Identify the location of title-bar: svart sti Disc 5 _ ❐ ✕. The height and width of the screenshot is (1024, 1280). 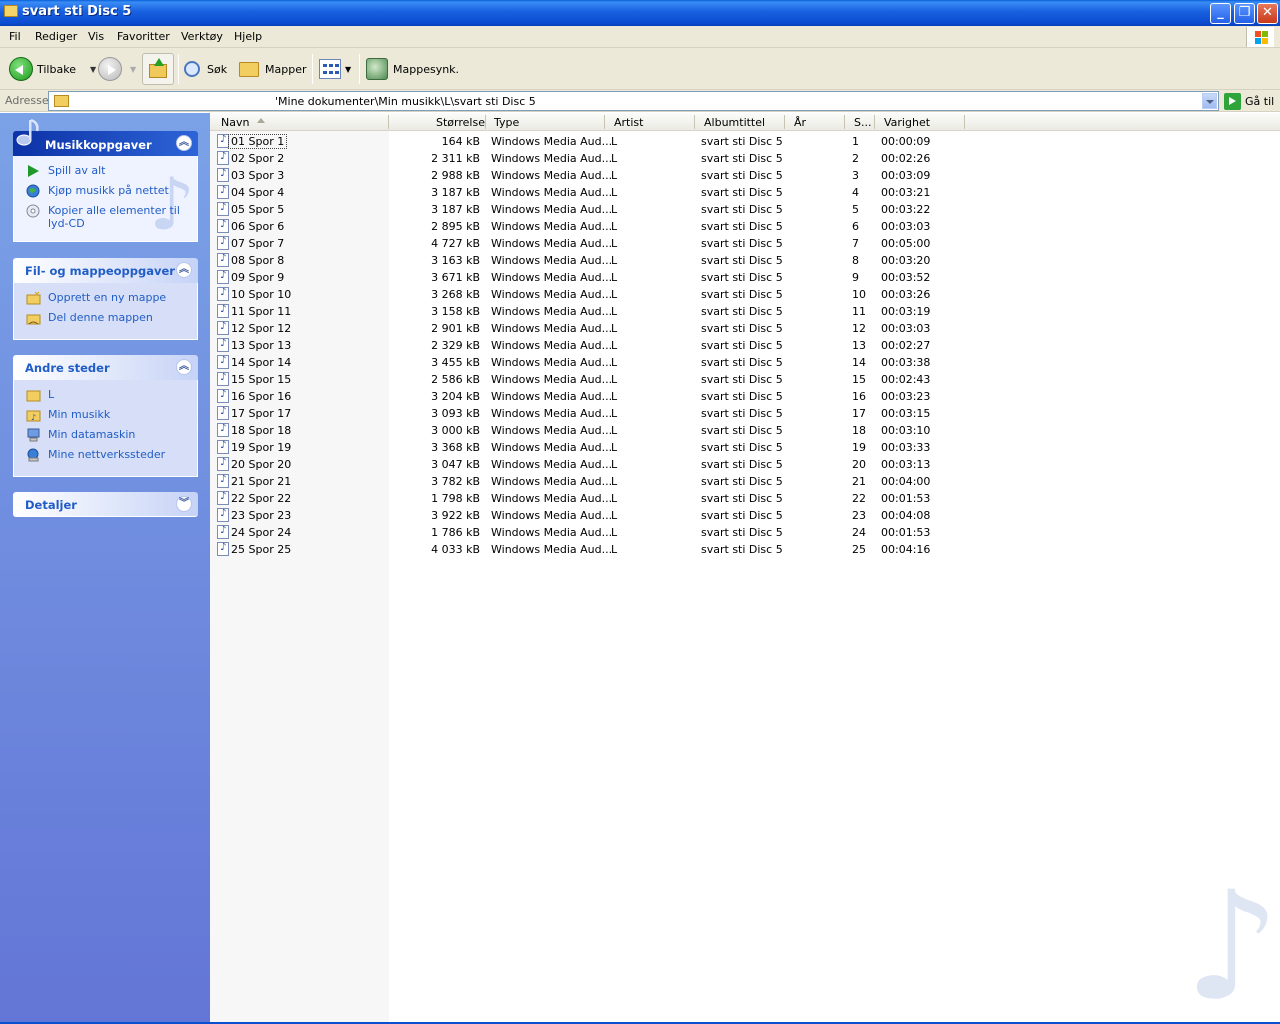
(640, 13).